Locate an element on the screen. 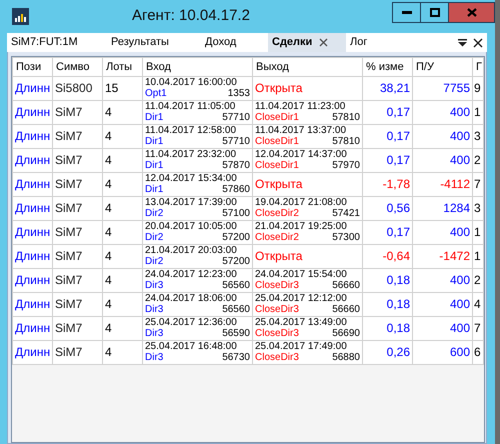 The image size is (500, 444). dropdown-icon is located at coordinates (462, 42).